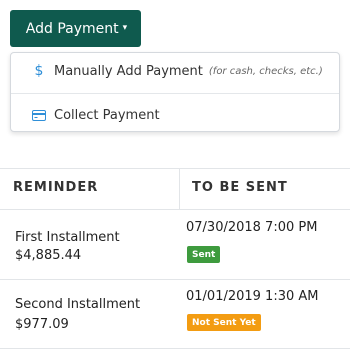 This screenshot has width=350, height=350. Describe the element at coordinates (128, 71) in the screenshot. I see `menu-item-label: Manually Add Payment` at that location.